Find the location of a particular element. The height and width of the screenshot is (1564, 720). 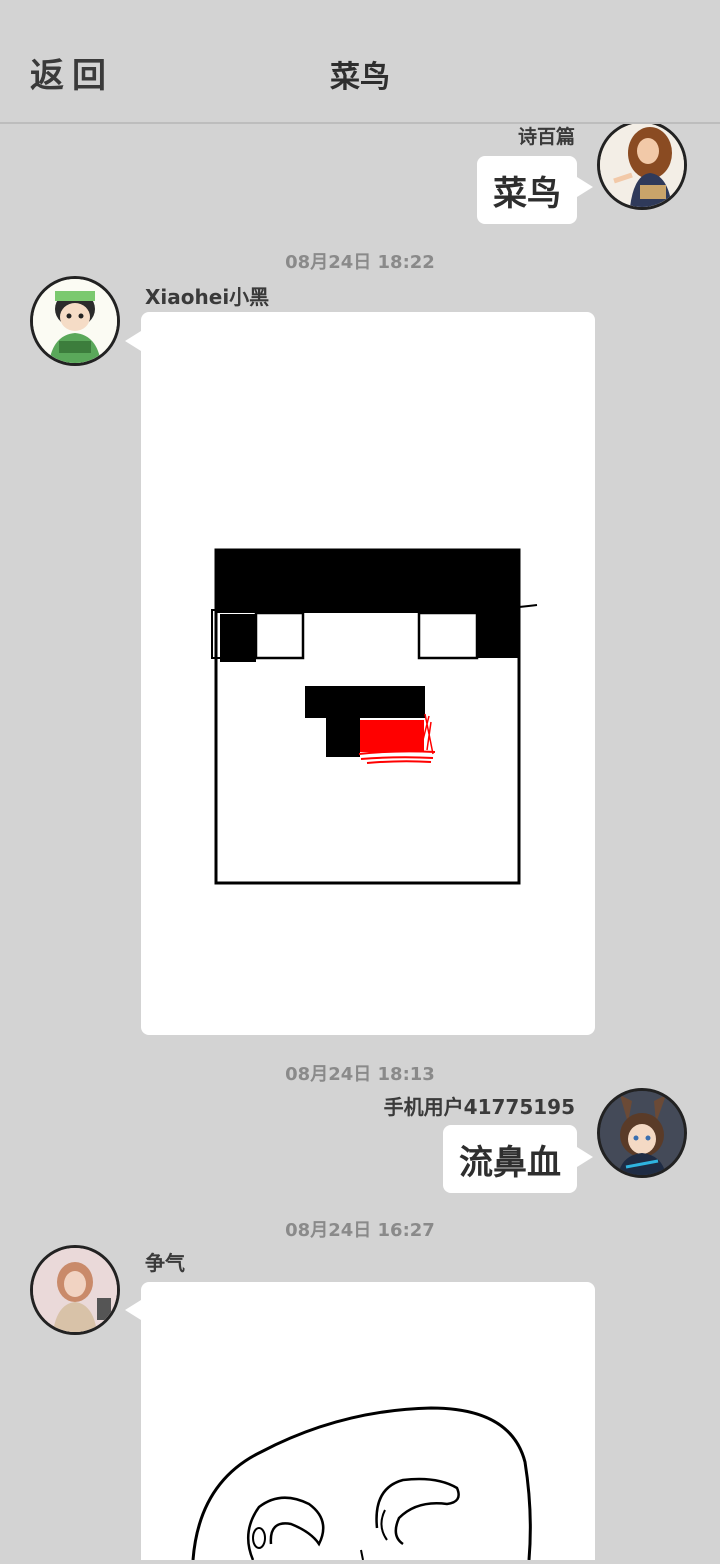

face-sketch-drawing is located at coordinates (361, 1483).